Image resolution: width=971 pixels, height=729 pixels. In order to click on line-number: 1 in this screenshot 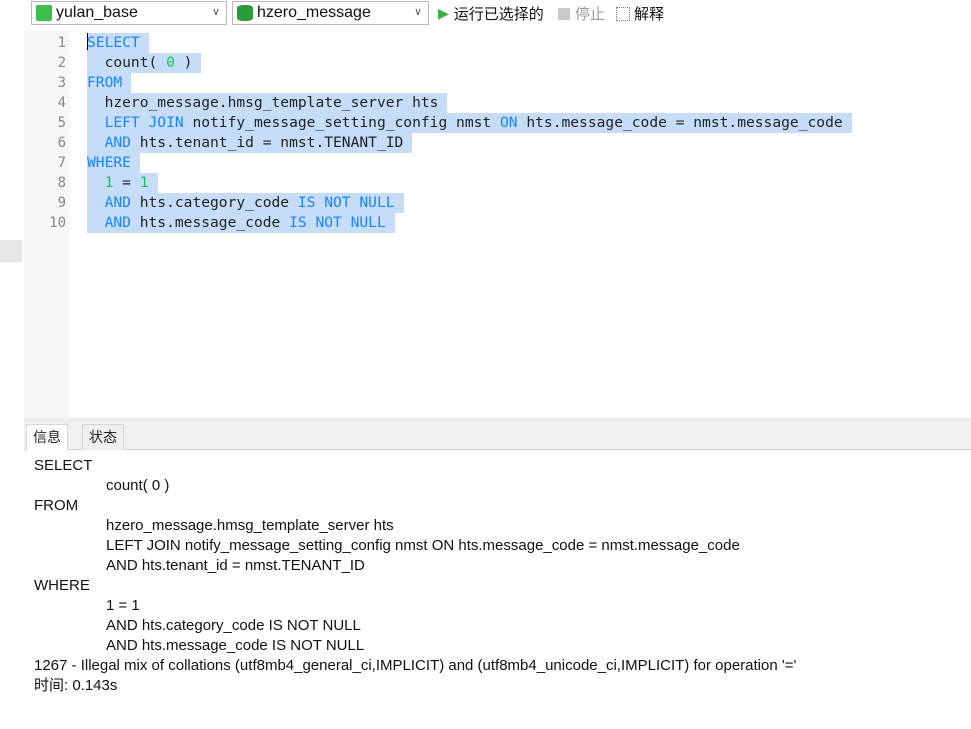, I will do `click(61, 43)`.